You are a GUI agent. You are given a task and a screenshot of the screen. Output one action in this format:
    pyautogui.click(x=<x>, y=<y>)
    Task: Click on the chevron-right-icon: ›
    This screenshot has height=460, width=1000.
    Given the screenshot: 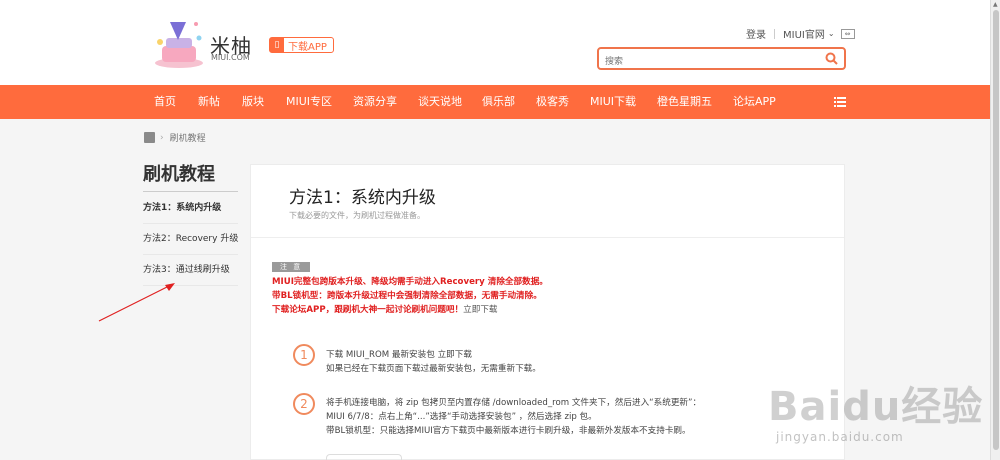 What is the action you would take?
    pyautogui.click(x=162, y=137)
    